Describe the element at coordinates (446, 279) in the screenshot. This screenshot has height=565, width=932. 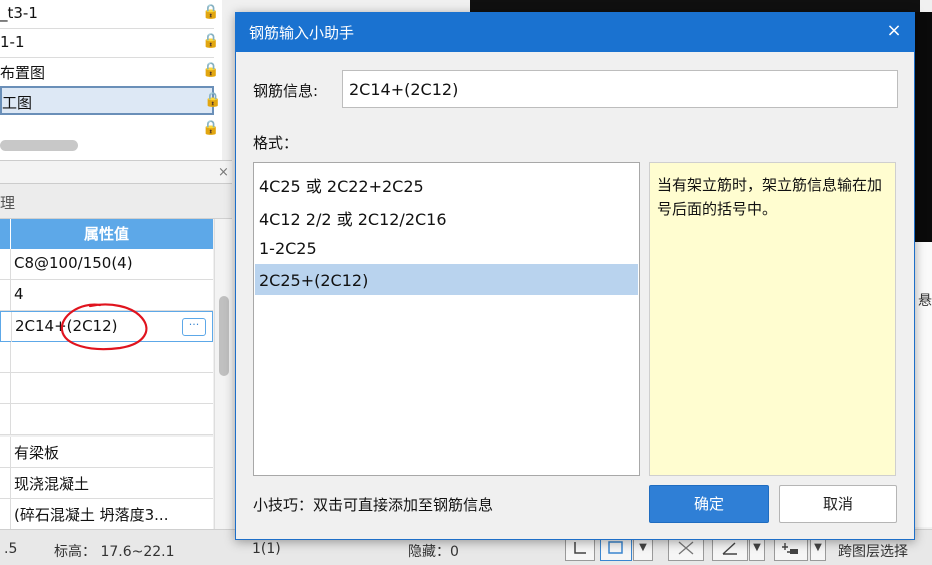
I see `format-list-item-selected: 2C25+(2C12)` at that location.